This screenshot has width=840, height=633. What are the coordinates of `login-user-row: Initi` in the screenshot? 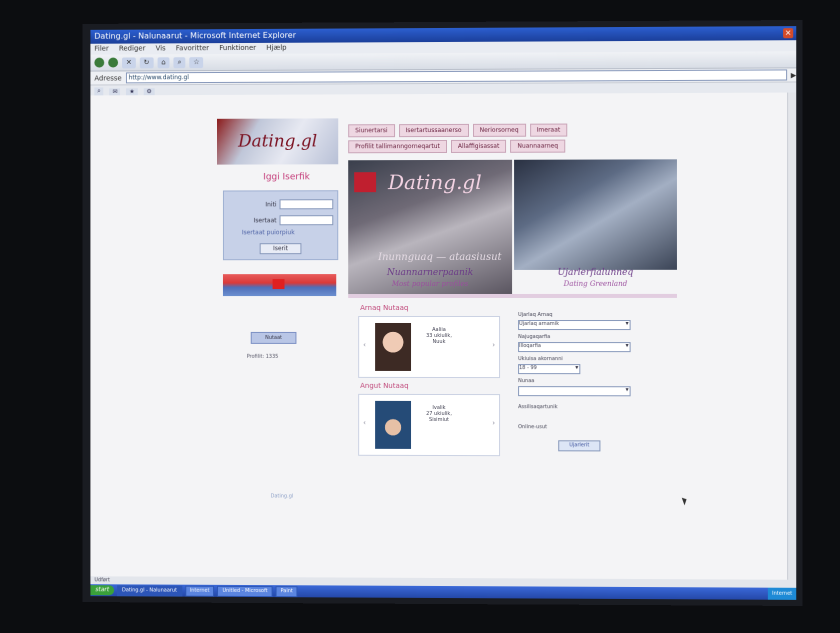 It's located at (281, 204).